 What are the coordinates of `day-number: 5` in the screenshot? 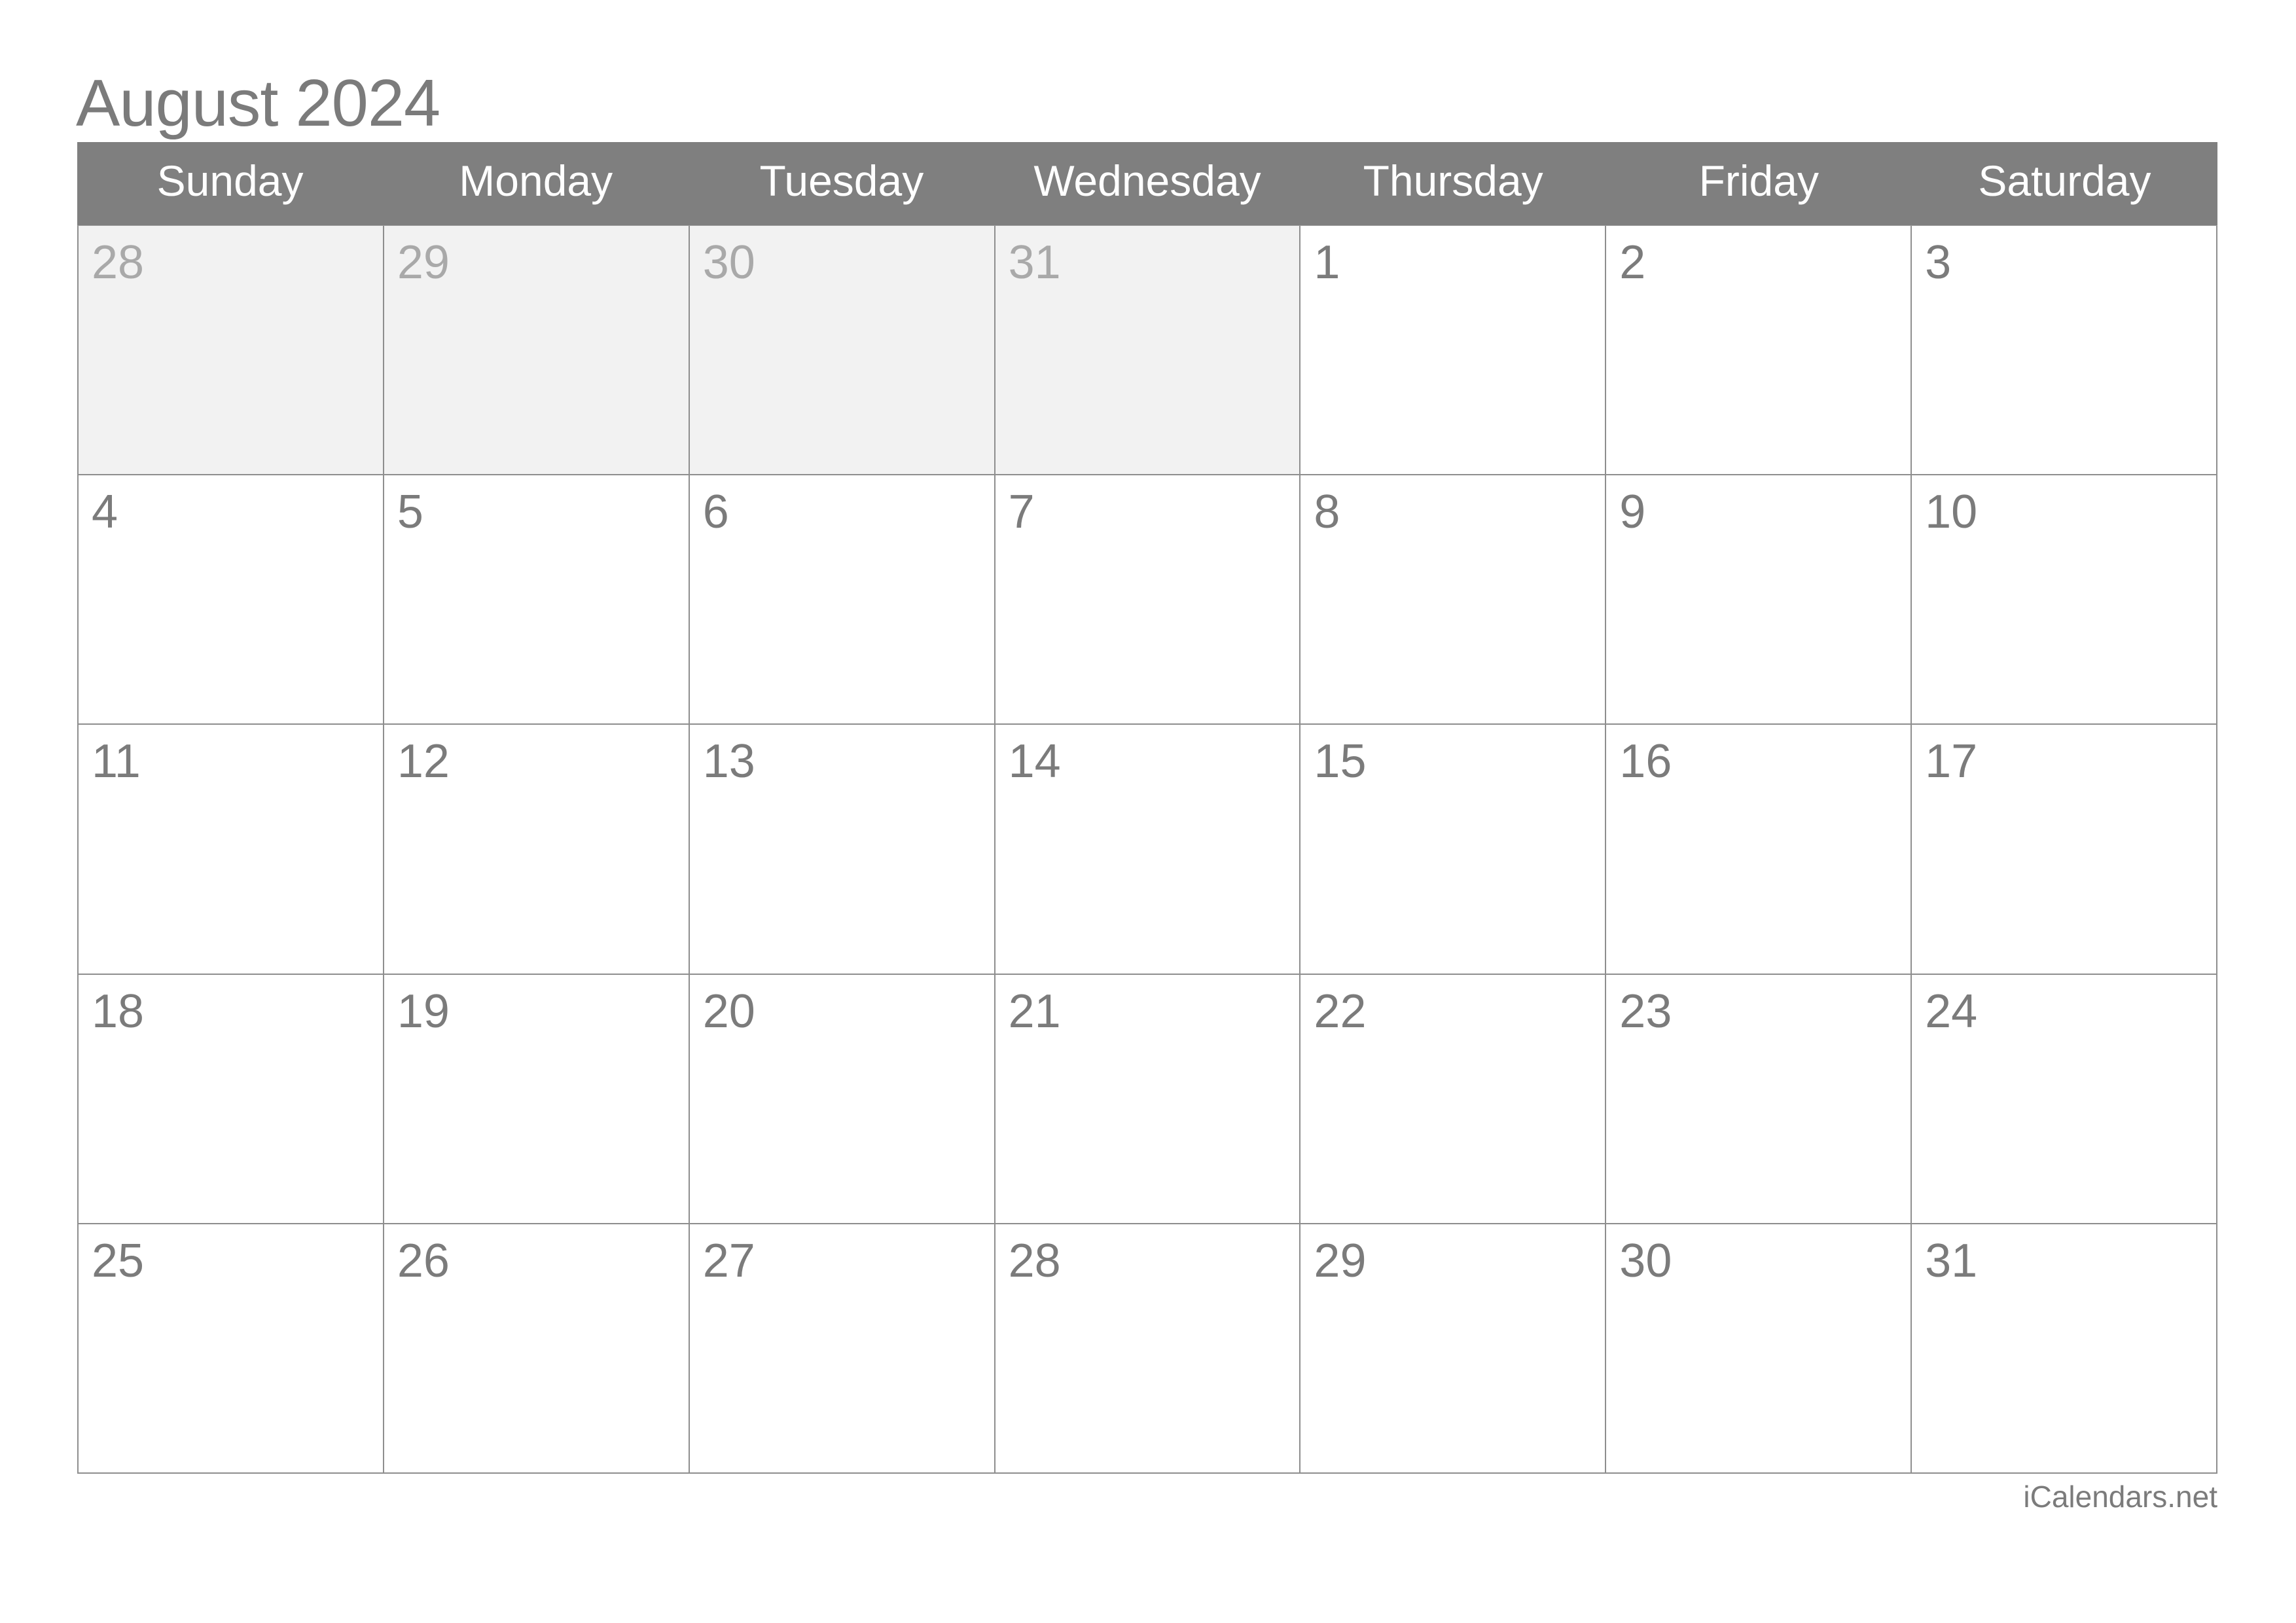 It's located at (410, 512).